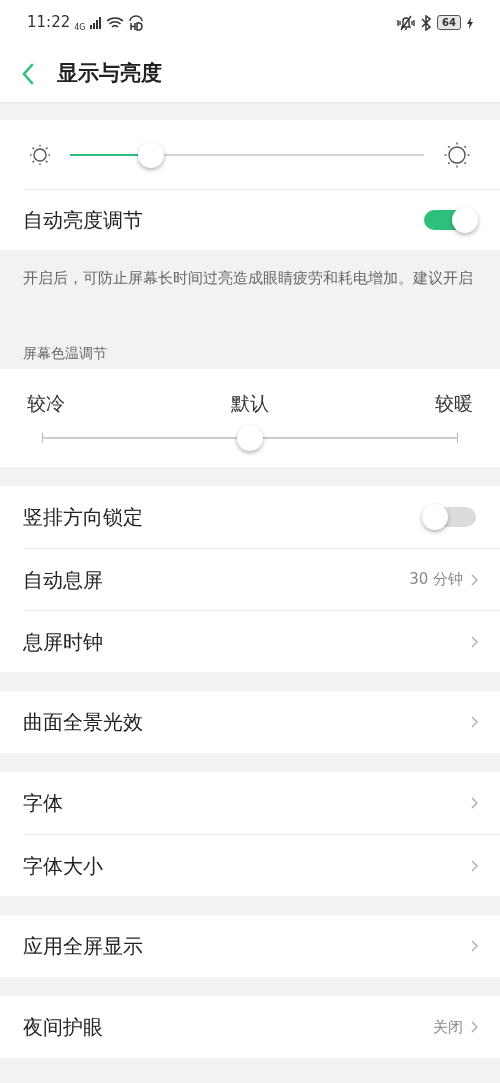  Describe the element at coordinates (454, 403) in the screenshot. I see `temperature-label: 较暖` at that location.